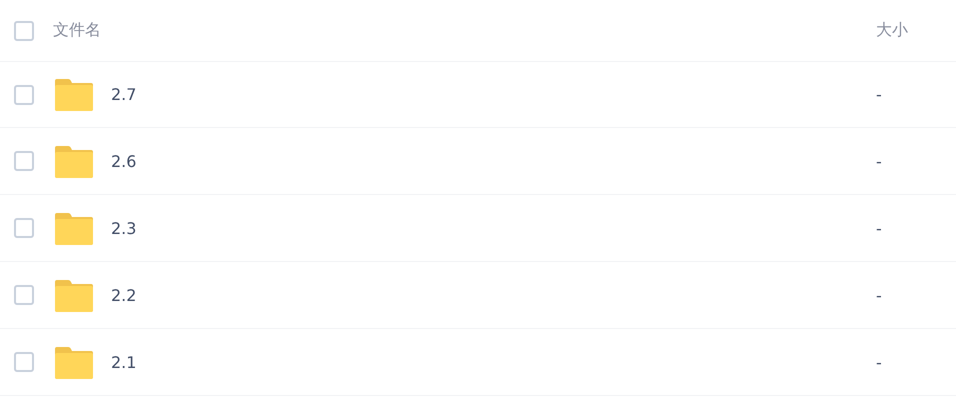  Describe the element at coordinates (493, 362) in the screenshot. I see `file-name: 2.1` at that location.